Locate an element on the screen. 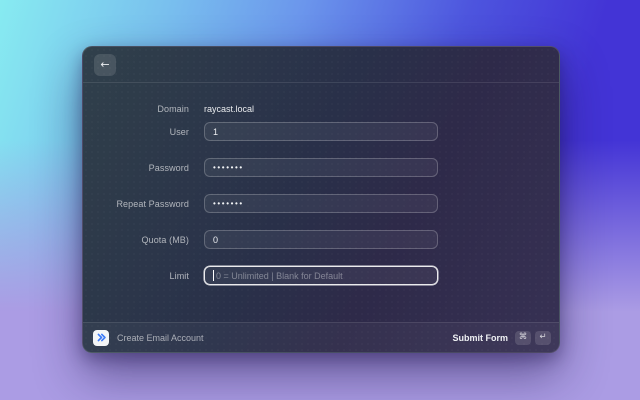 The image size is (640, 400). window-header: ← is located at coordinates (321, 65).